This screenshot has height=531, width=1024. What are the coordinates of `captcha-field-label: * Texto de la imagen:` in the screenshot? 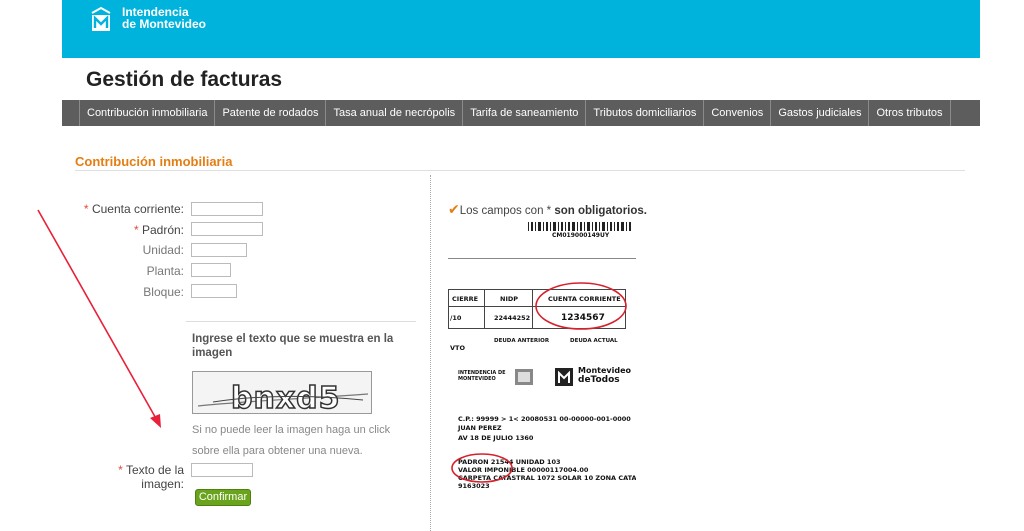 It's located at (129, 477).